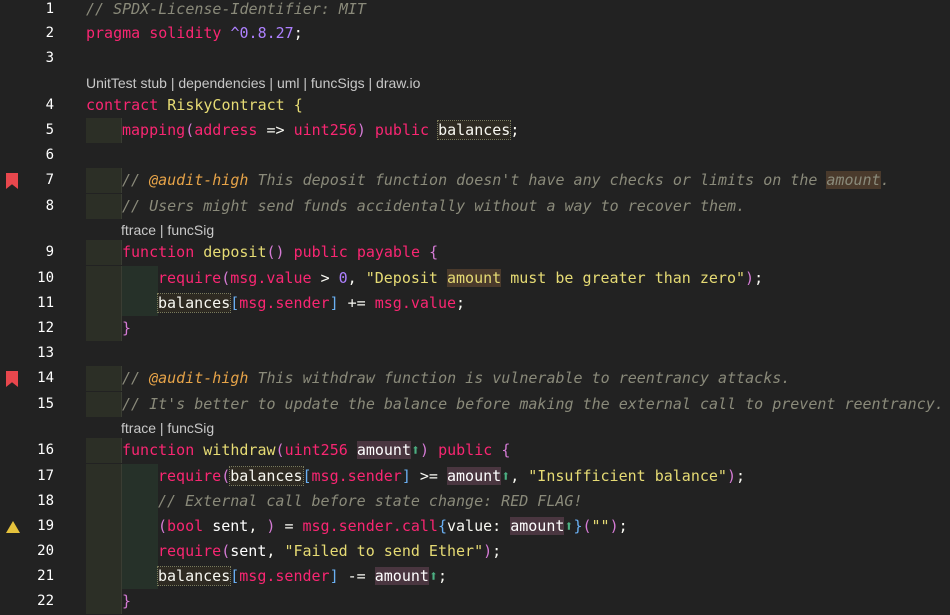 The height and width of the screenshot is (615, 950). What do you see at coordinates (45, 278) in the screenshot?
I see `line-number: 10` at bounding box center [45, 278].